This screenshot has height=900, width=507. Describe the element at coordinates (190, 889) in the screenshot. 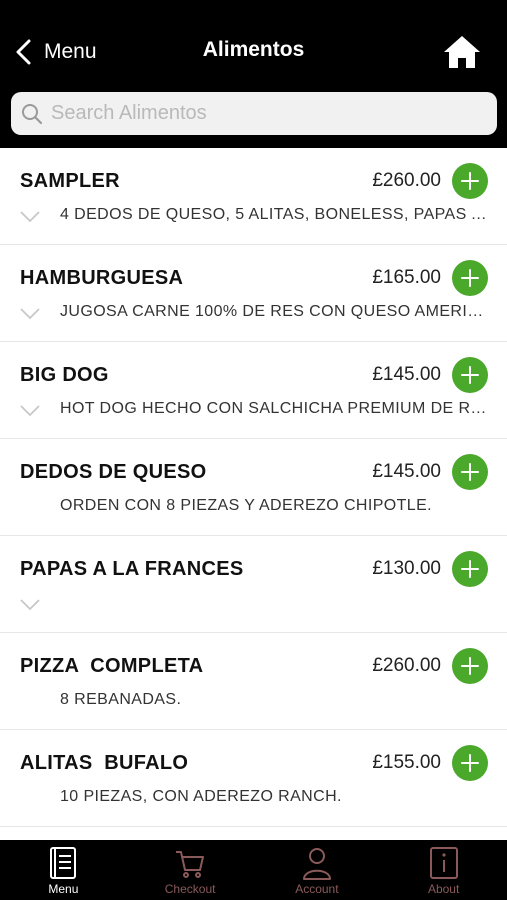

I see `tab-checkout-label: Checkout` at that location.